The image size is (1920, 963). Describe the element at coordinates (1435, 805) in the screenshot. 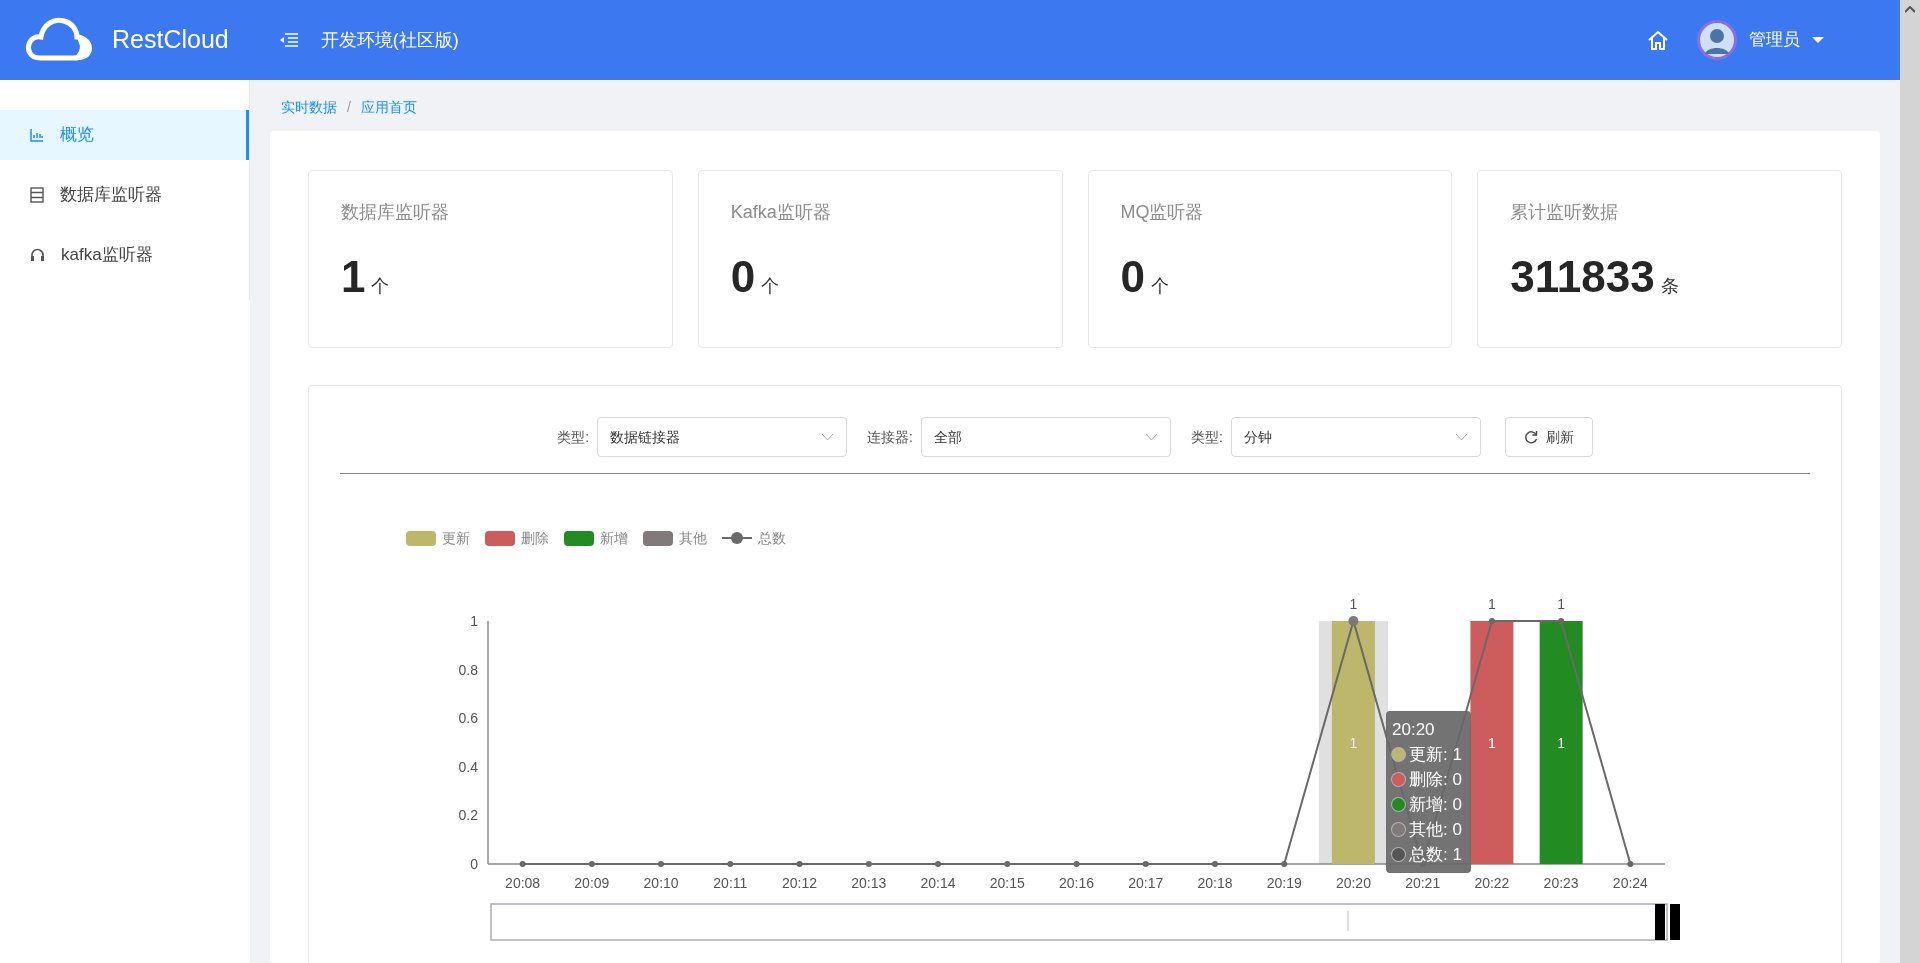

I see `tooltip-row-text: 新增: 0` at that location.